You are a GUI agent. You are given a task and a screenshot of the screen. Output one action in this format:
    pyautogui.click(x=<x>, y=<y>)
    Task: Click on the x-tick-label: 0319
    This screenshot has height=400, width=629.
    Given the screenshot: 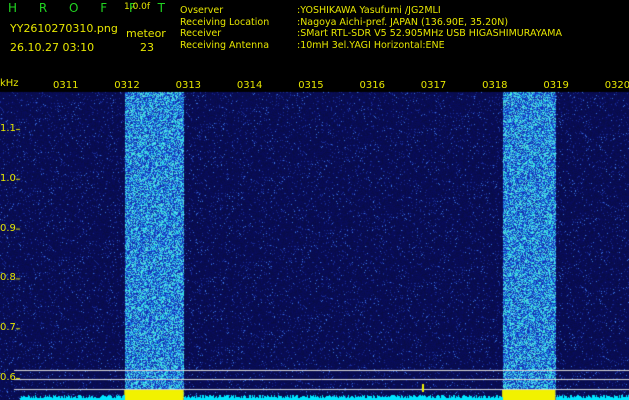 What is the action you would take?
    pyautogui.click(x=556, y=85)
    